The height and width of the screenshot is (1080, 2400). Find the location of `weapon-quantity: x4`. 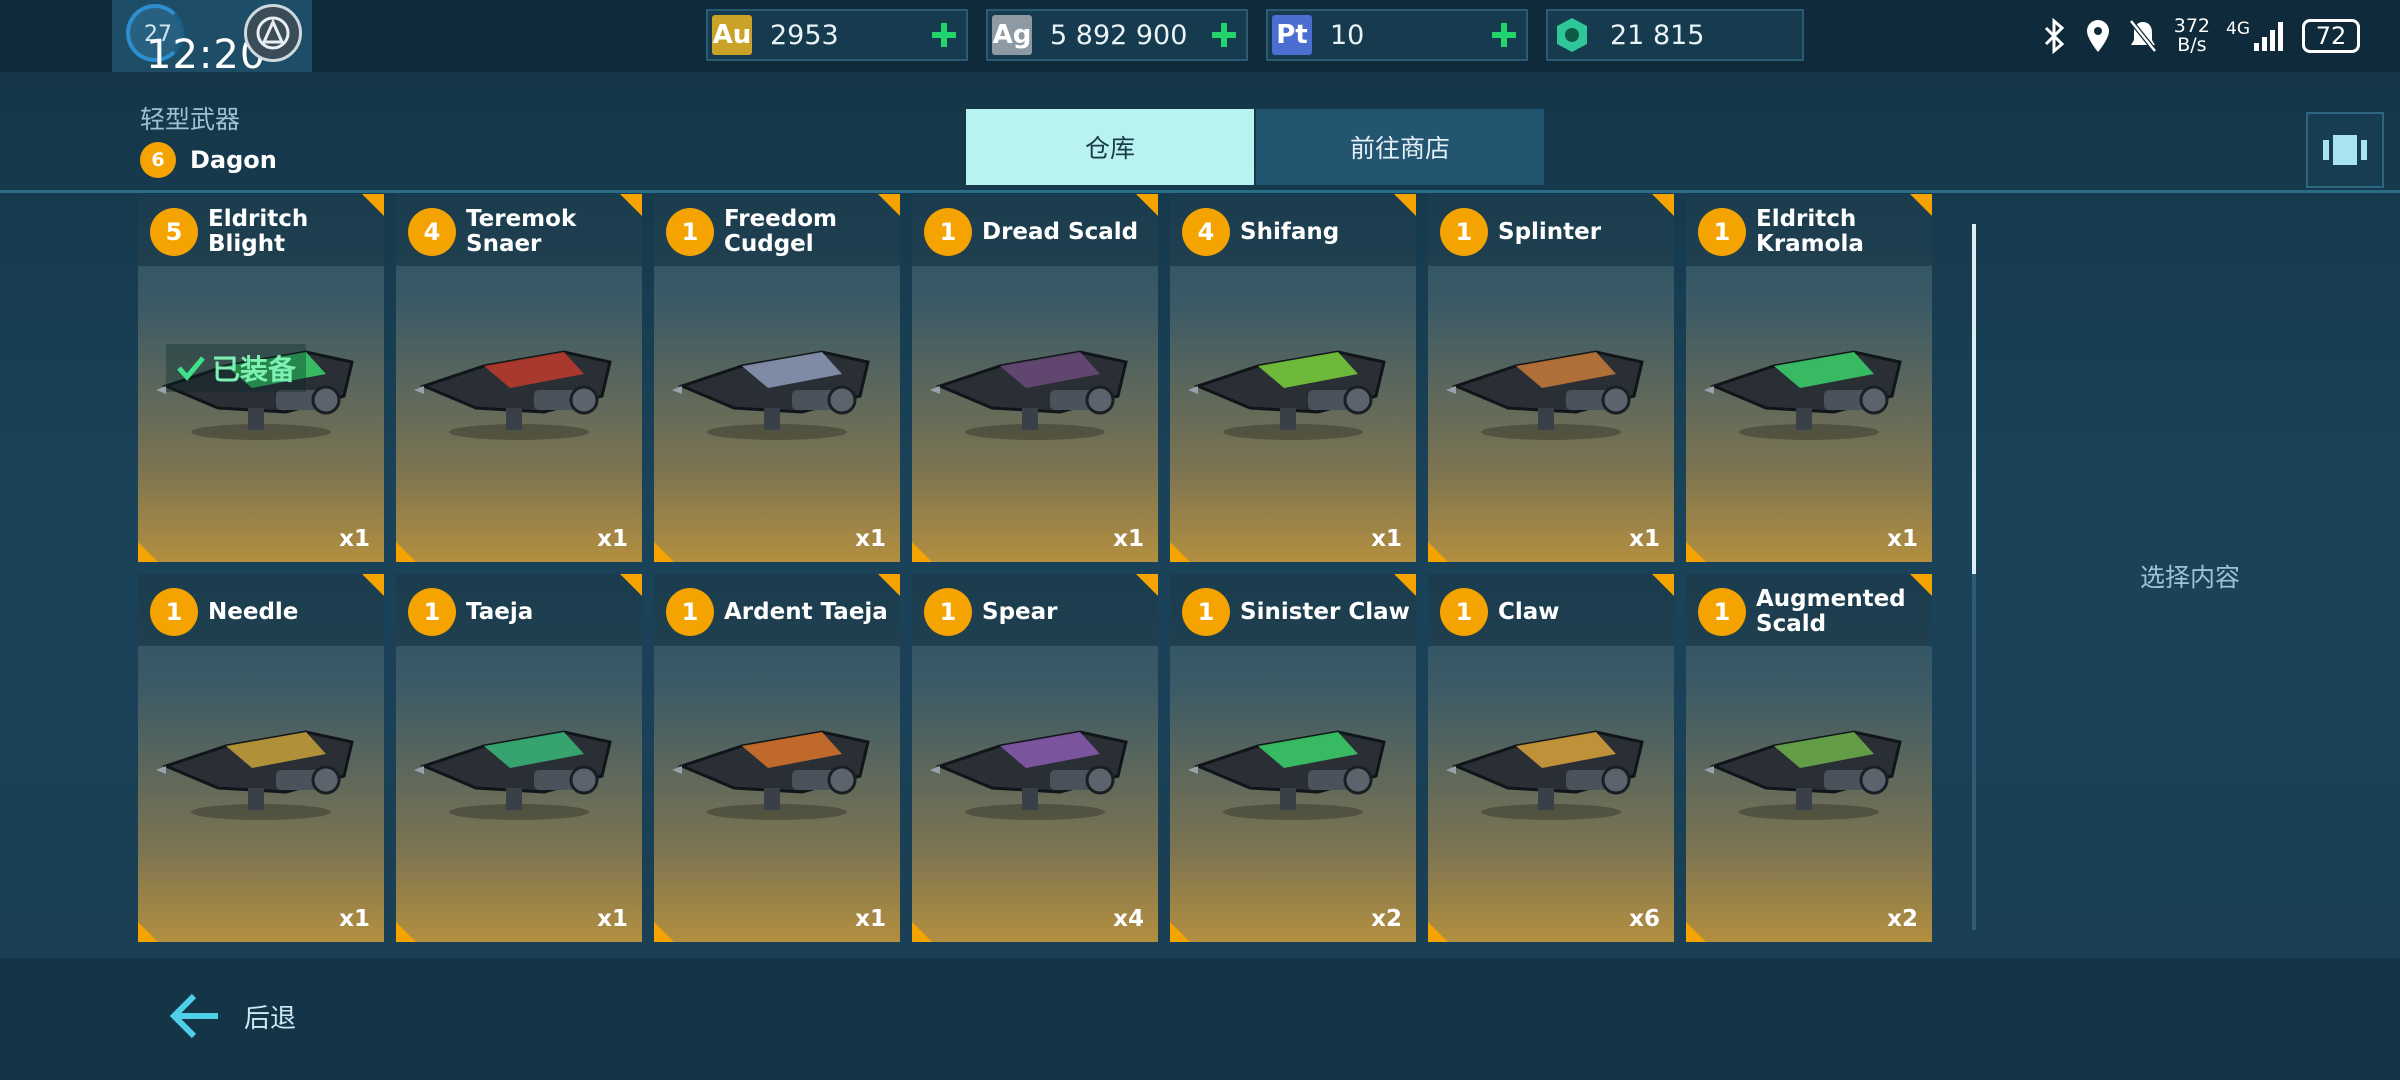

weapon-quantity: x4 is located at coordinates (1128, 919).